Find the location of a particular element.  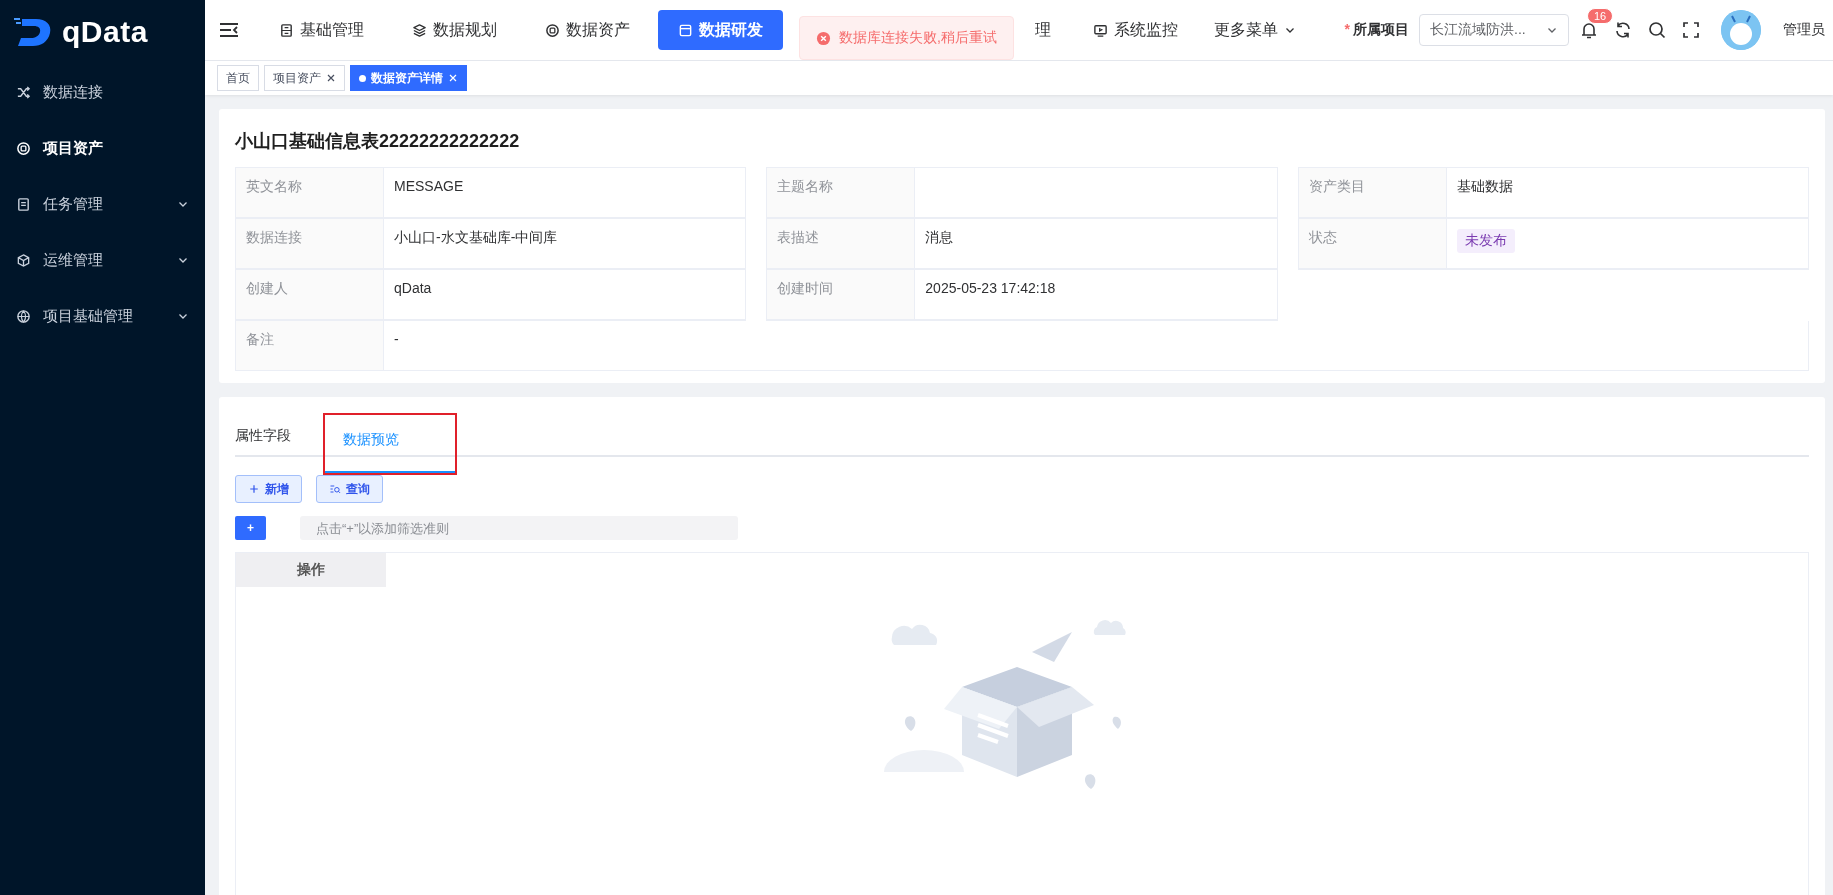

tab: 属性字段 is located at coordinates (263, 442).